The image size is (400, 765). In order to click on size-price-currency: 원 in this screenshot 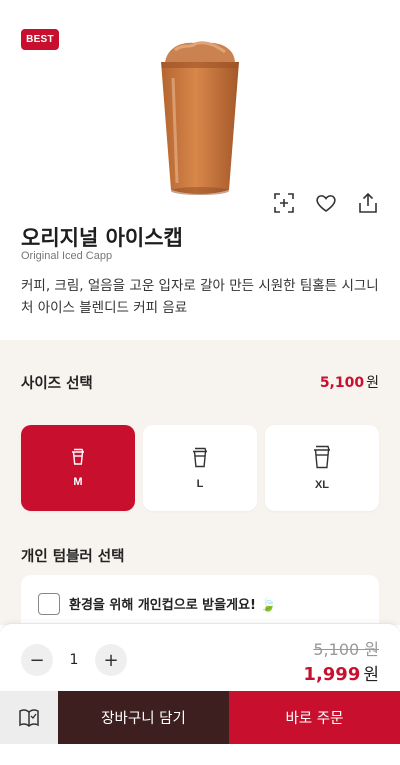, I will do `click(372, 383)`.